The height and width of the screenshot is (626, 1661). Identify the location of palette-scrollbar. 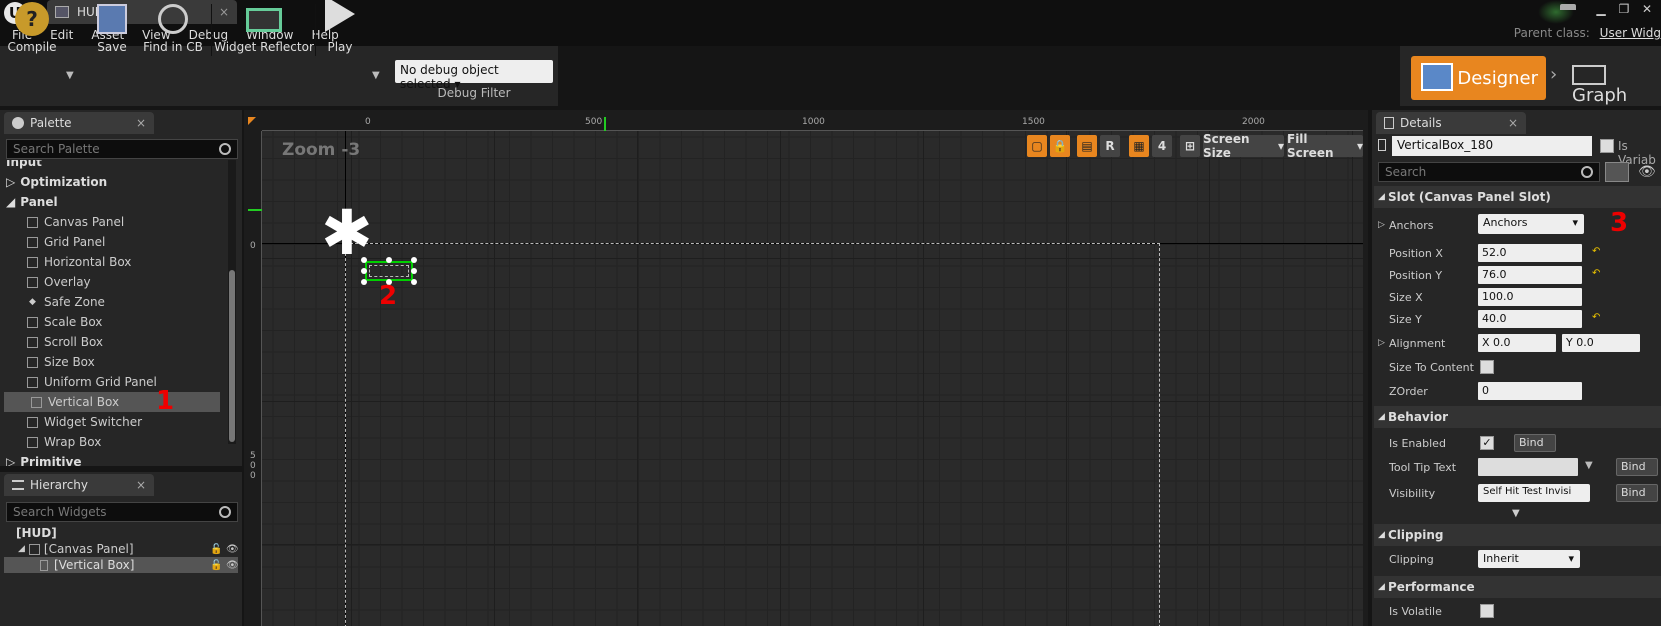
(232, 302).